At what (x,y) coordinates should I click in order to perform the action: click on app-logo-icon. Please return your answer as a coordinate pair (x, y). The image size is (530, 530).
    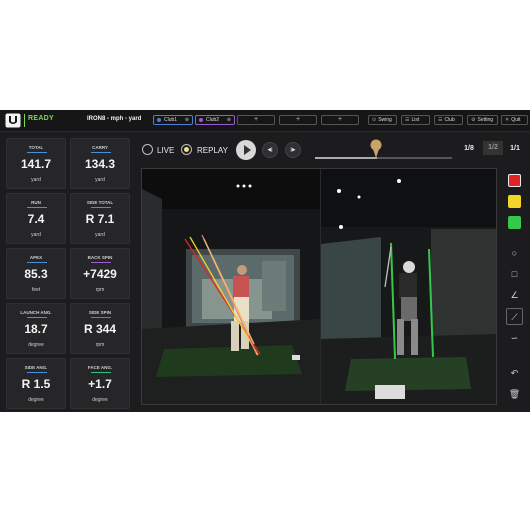
    Looking at the image, I should click on (13, 120).